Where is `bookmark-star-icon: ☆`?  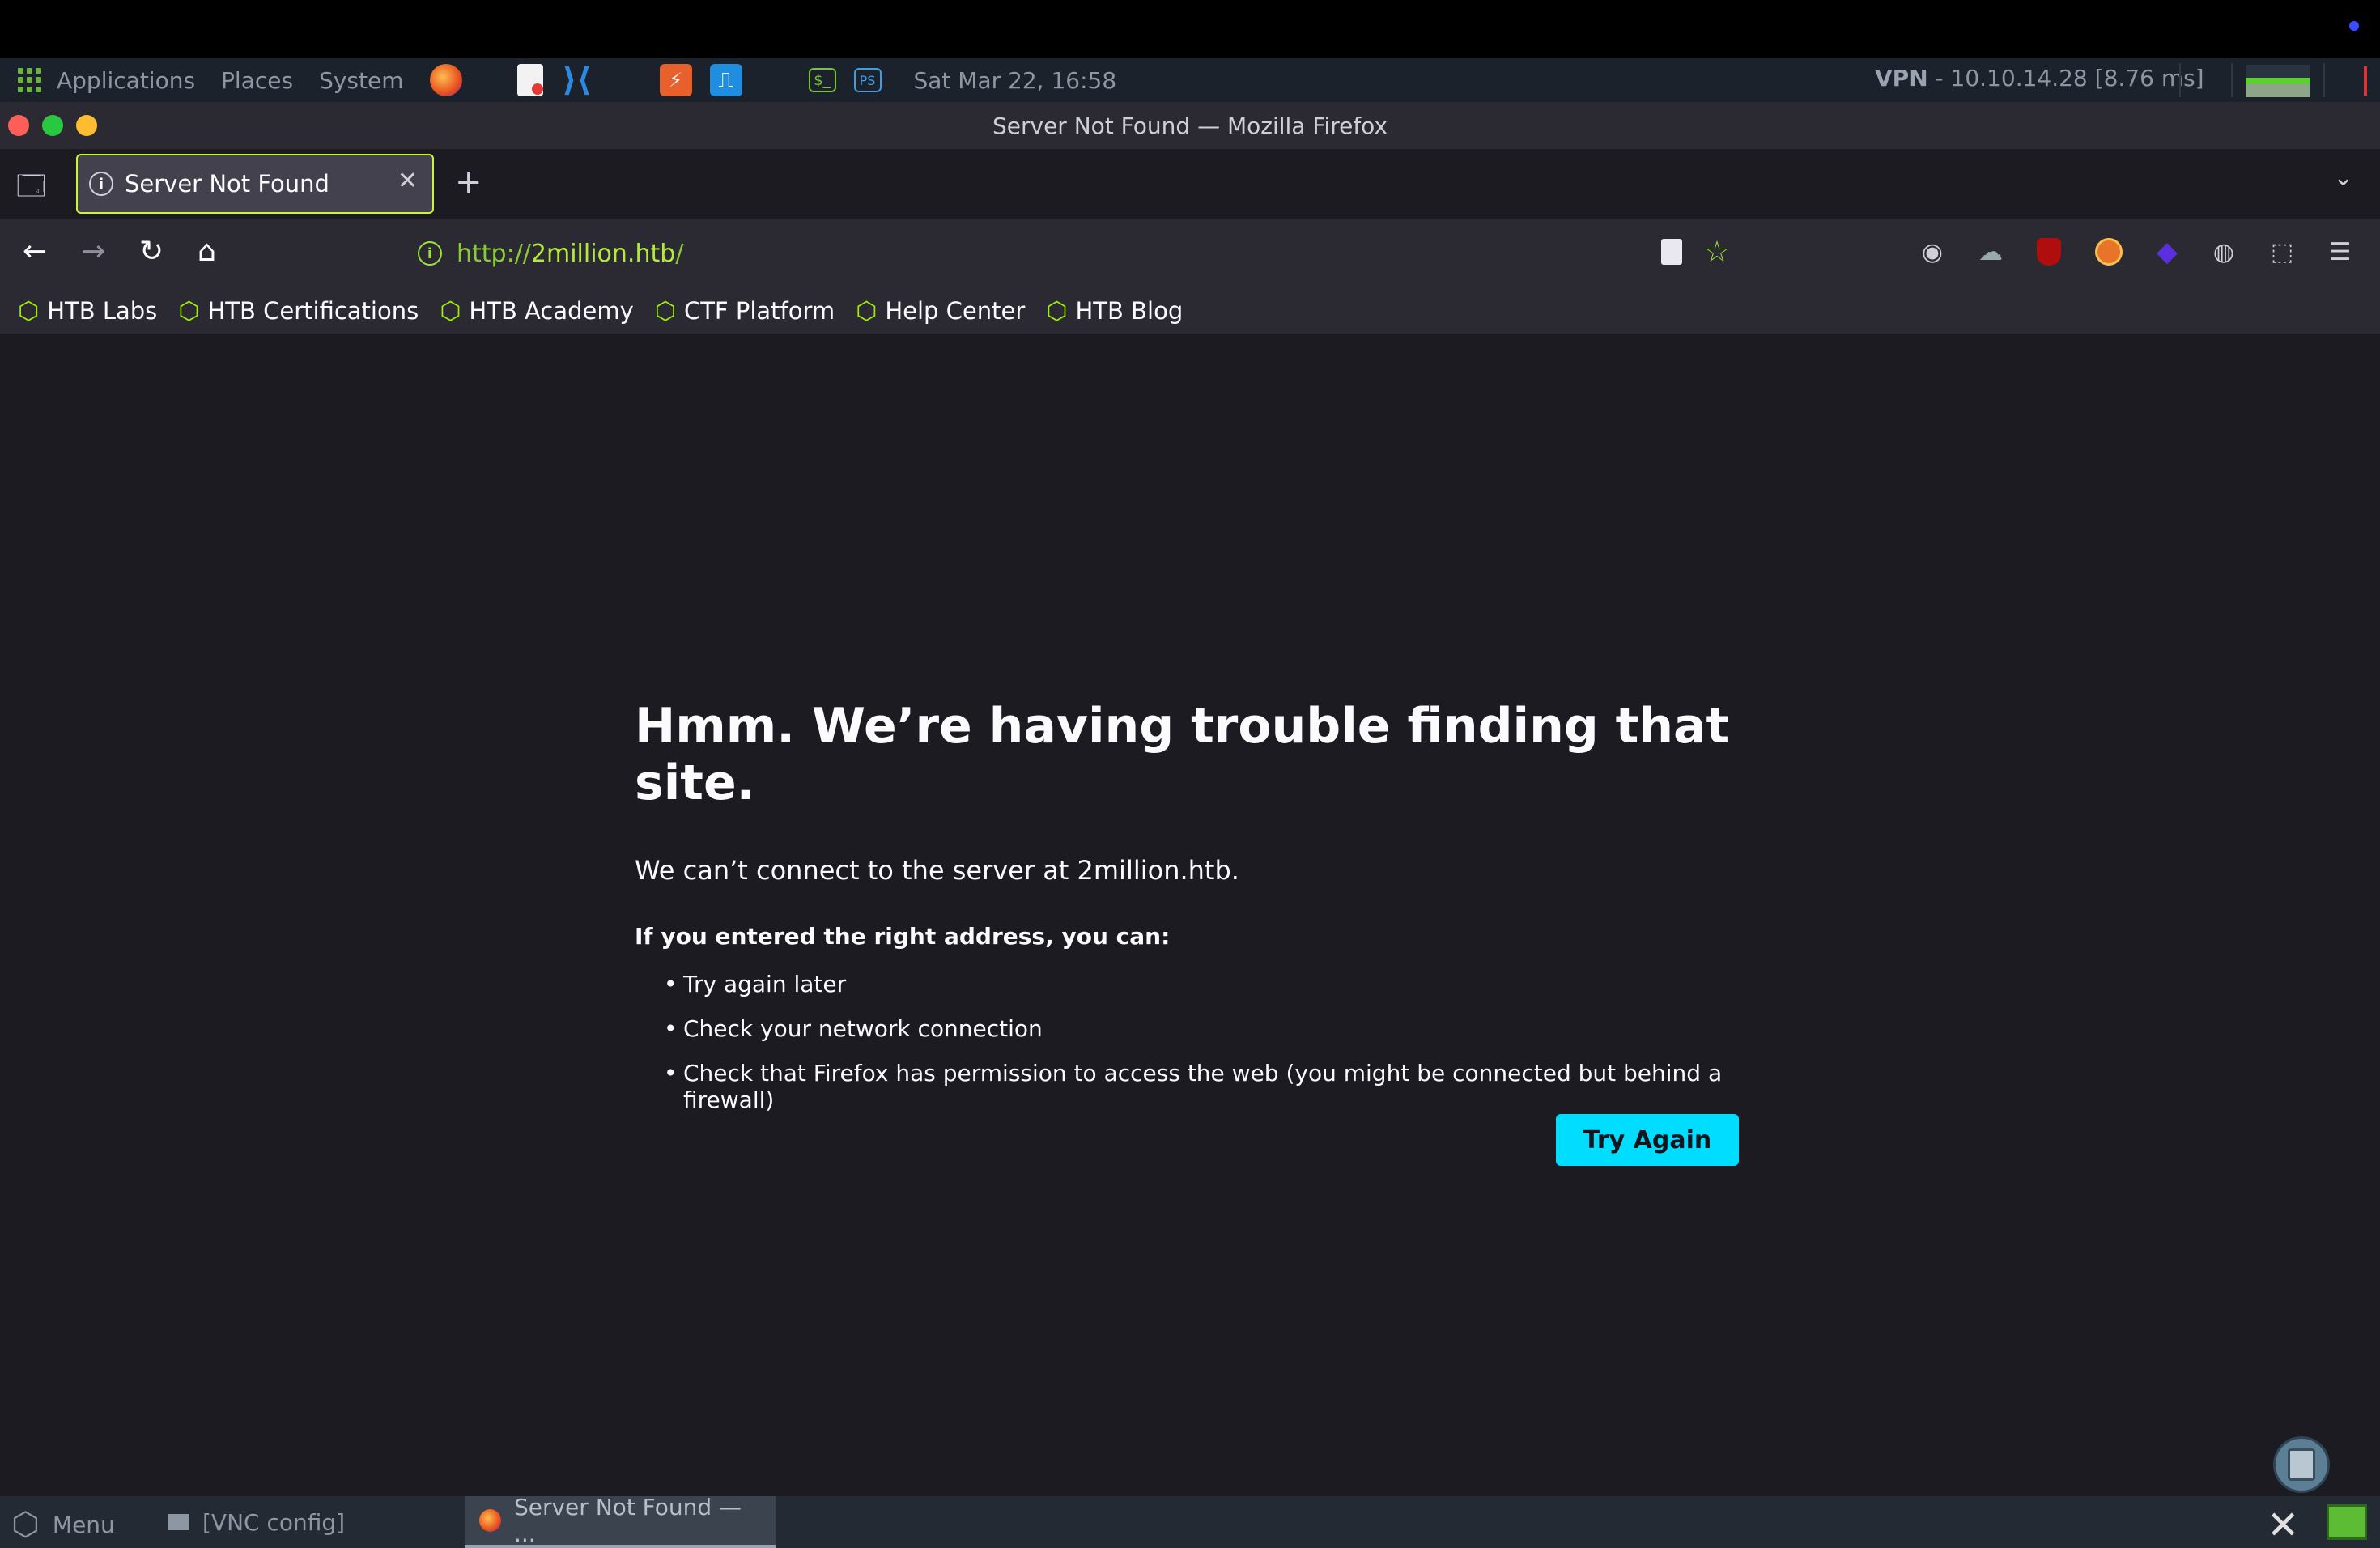
bookmark-star-icon: ☆ is located at coordinates (1717, 252).